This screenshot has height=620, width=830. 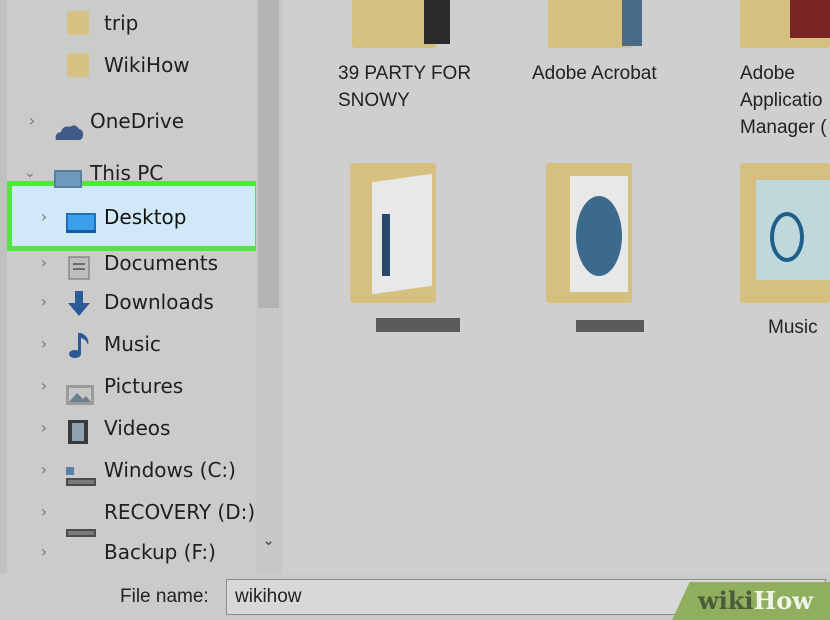 I want to click on tile-label-line: Applicatio, so click(x=781, y=100).